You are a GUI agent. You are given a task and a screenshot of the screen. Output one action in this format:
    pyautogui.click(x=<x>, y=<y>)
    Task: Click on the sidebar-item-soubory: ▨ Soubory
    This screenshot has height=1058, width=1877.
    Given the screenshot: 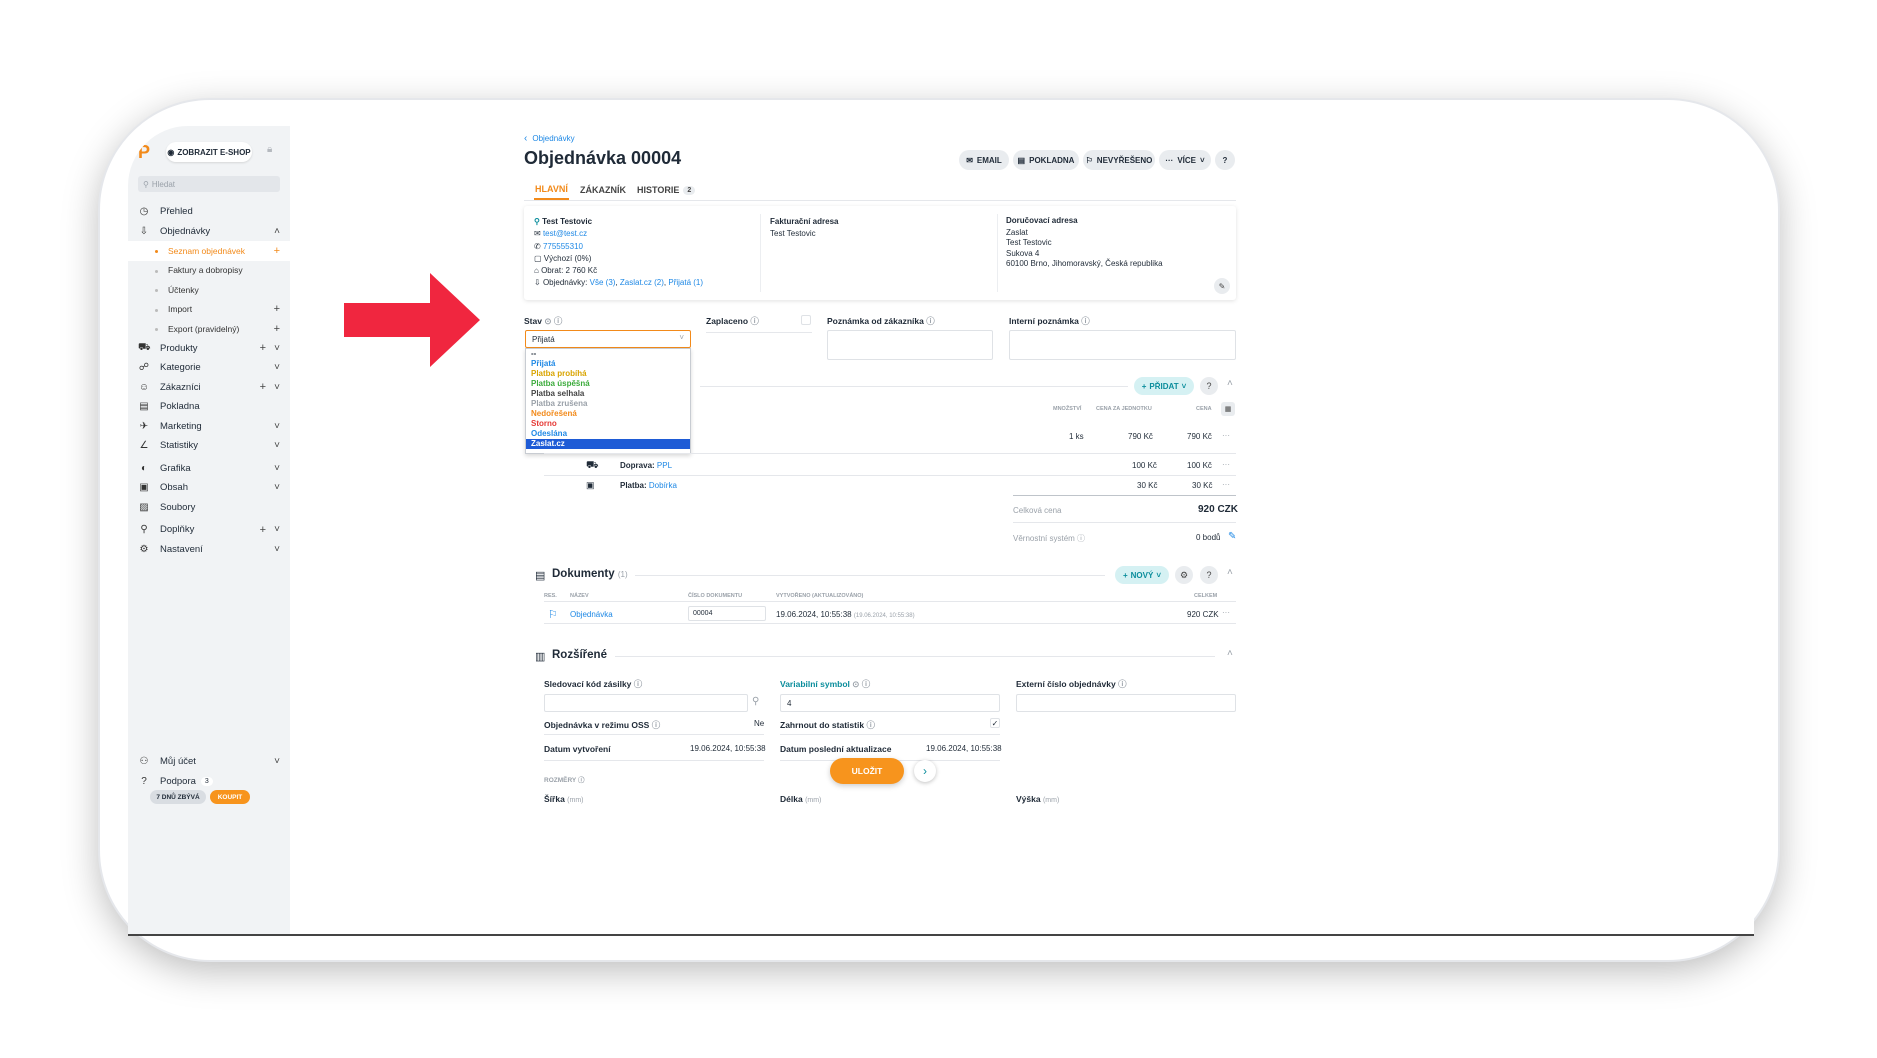 What is the action you would take?
    pyautogui.click(x=209, y=508)
    